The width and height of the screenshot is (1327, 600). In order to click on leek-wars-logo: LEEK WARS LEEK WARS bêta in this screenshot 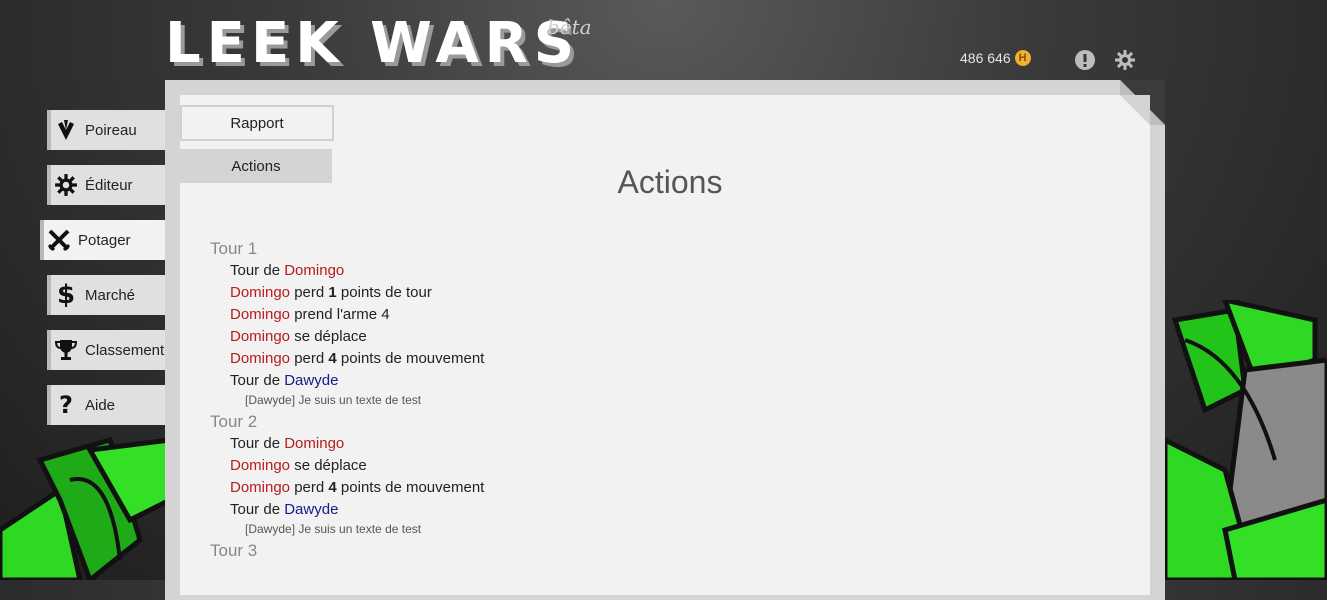, I will do `click(380, 41)`.